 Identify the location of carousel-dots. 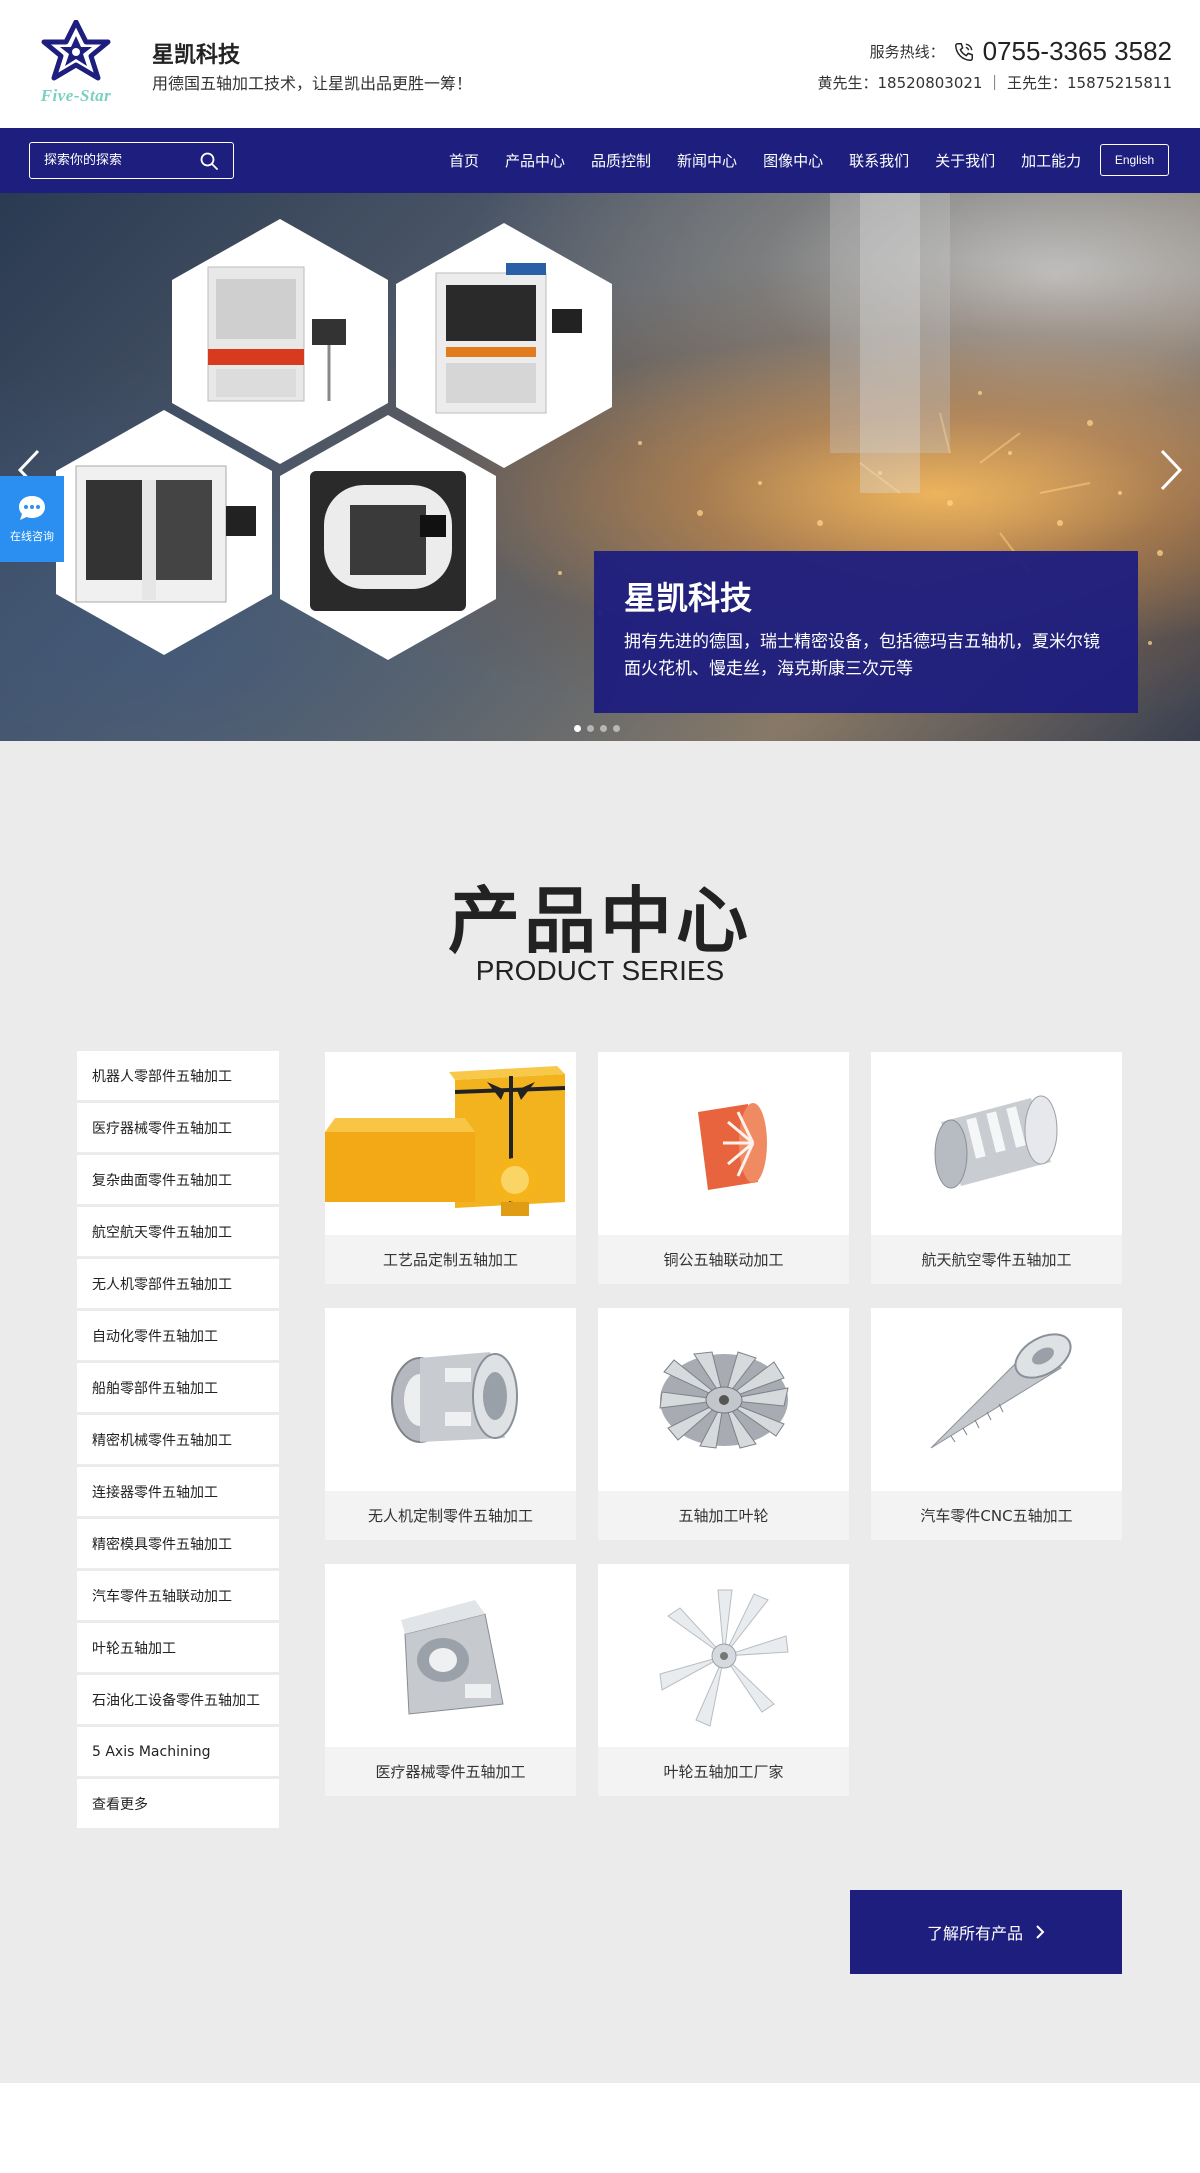
(597, 728).